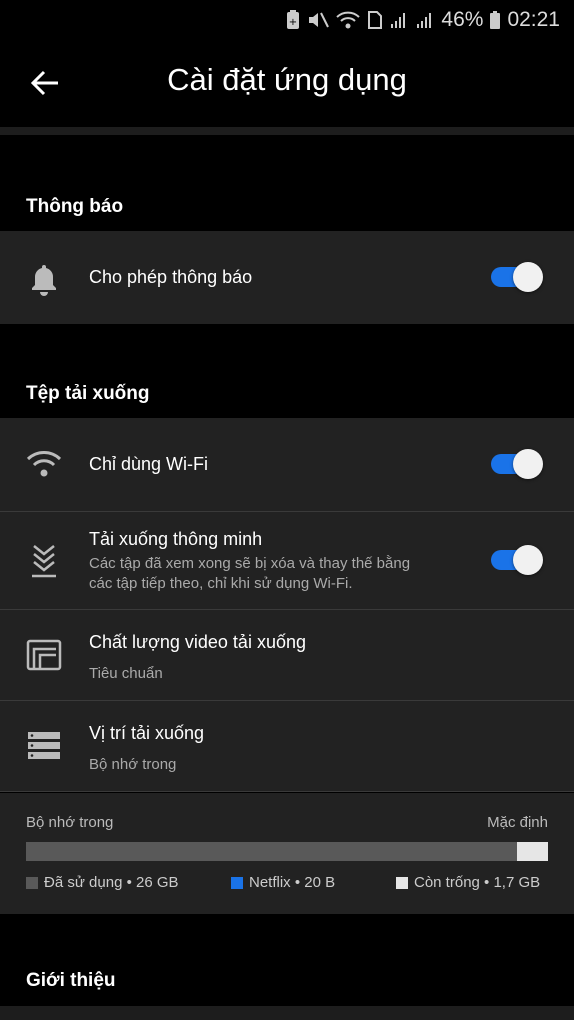 Image resolution: width=574 pixels, height=1020 pixels. Describe the element at coordinates (287, 746) in the screenshot. I see `download-location-row: Vị trí tải xuống Bộ nhớ trong` at that location.